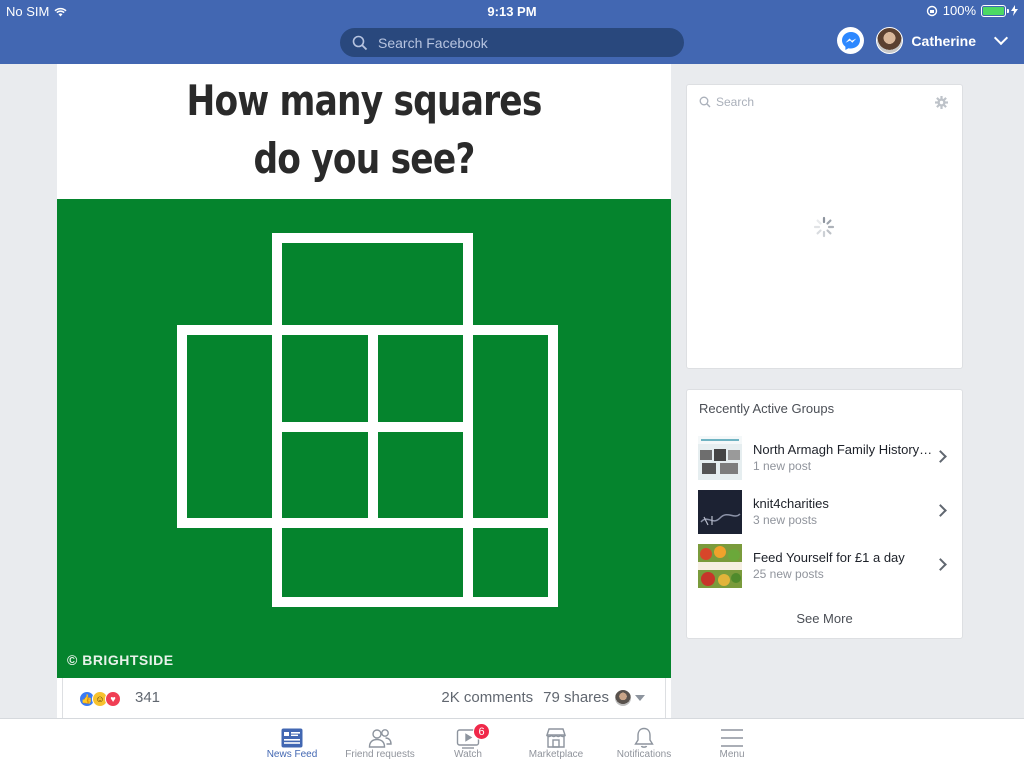  I want to click on friend-requests-icon, so click(380, 738).